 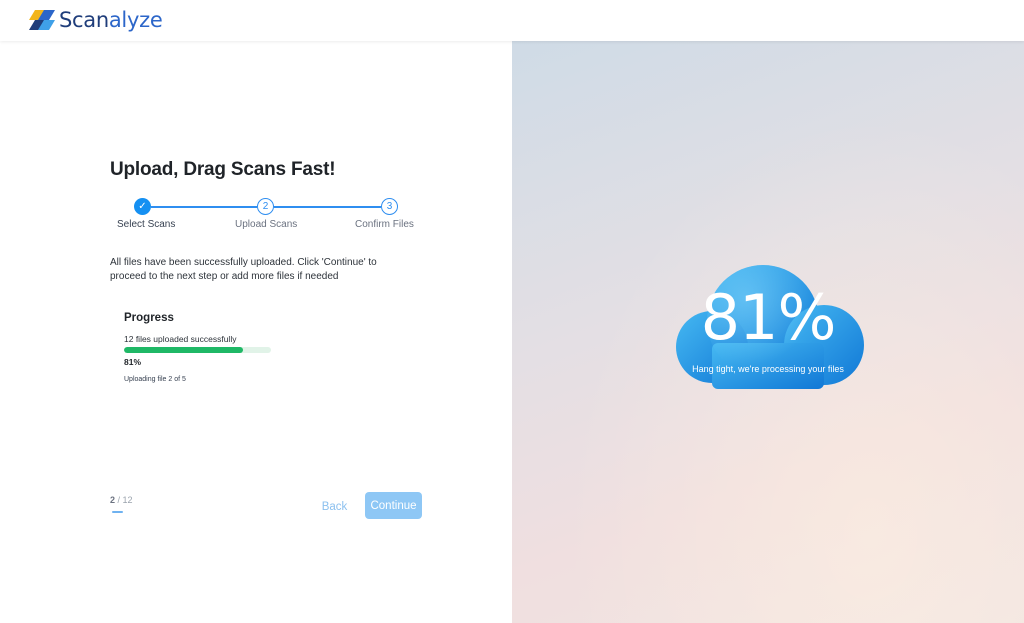 What do you see at coordinates (42, 20) in the screenshot?
I see `scanalyze-logo-icon` at bounding box center [42, 20].